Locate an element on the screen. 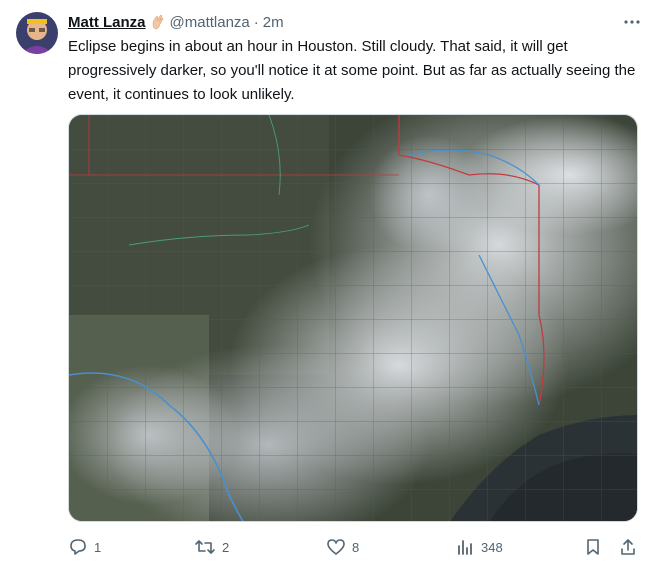  views-button: 348 is located at coordinates (479, 547).